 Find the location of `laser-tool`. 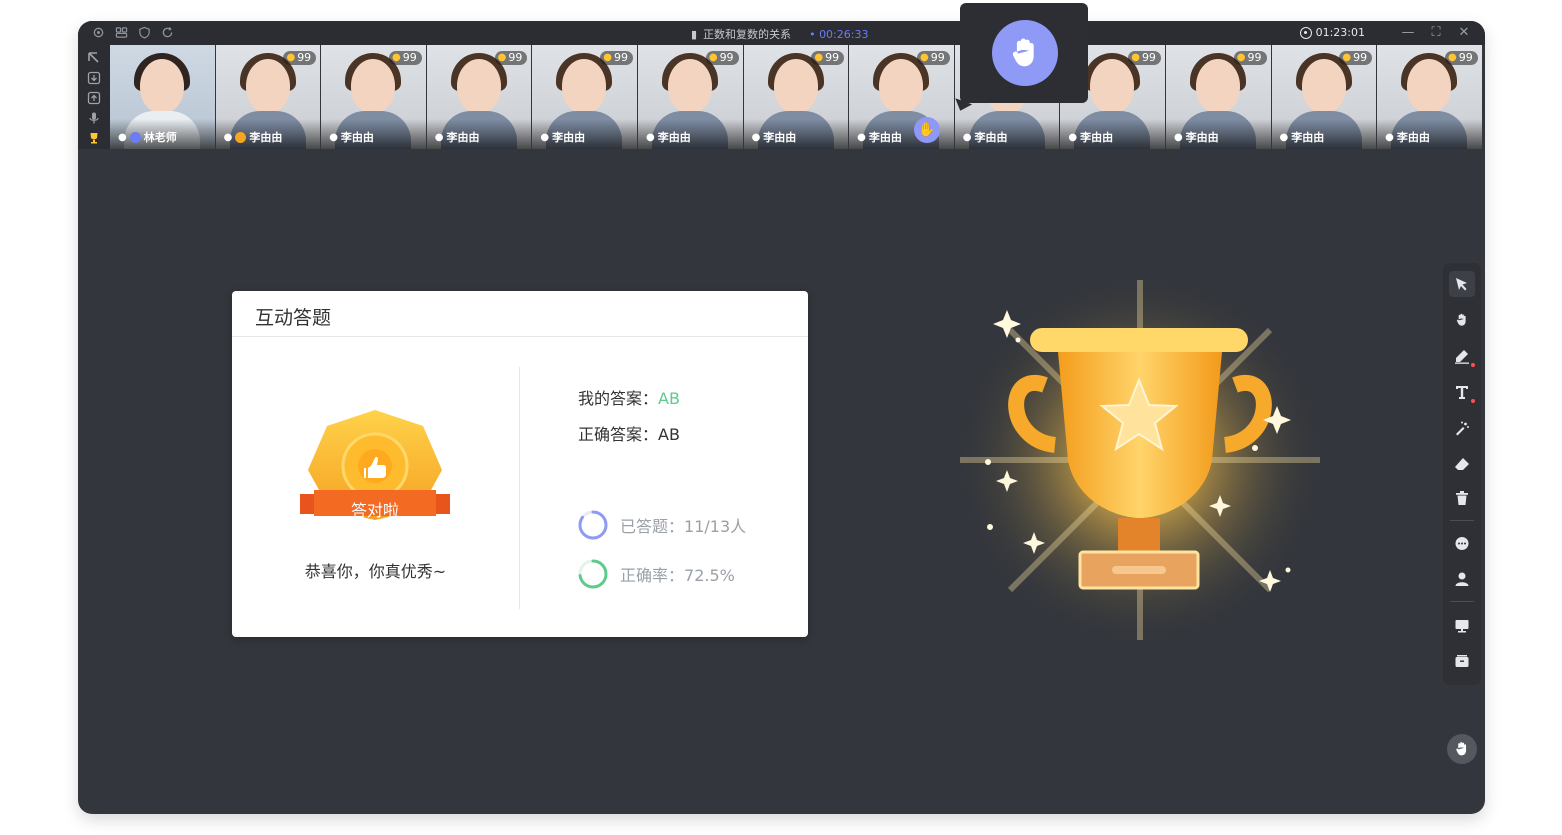

laser-tool is located at coordinates (1462, 428).